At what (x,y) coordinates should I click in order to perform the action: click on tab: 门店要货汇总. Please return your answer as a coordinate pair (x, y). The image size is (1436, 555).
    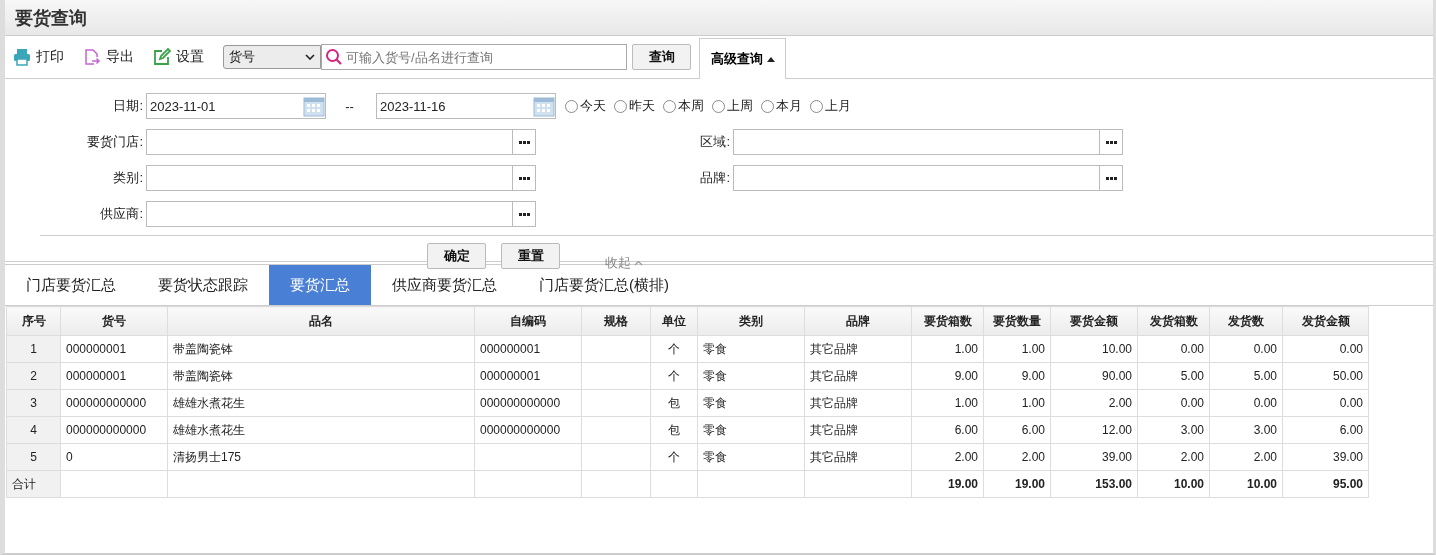
    Looking at the image, I should click on (71, 285).